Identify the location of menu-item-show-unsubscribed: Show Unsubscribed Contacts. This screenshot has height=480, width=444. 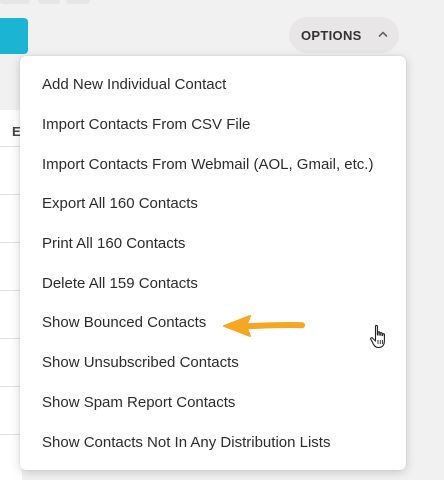
(213, 363).